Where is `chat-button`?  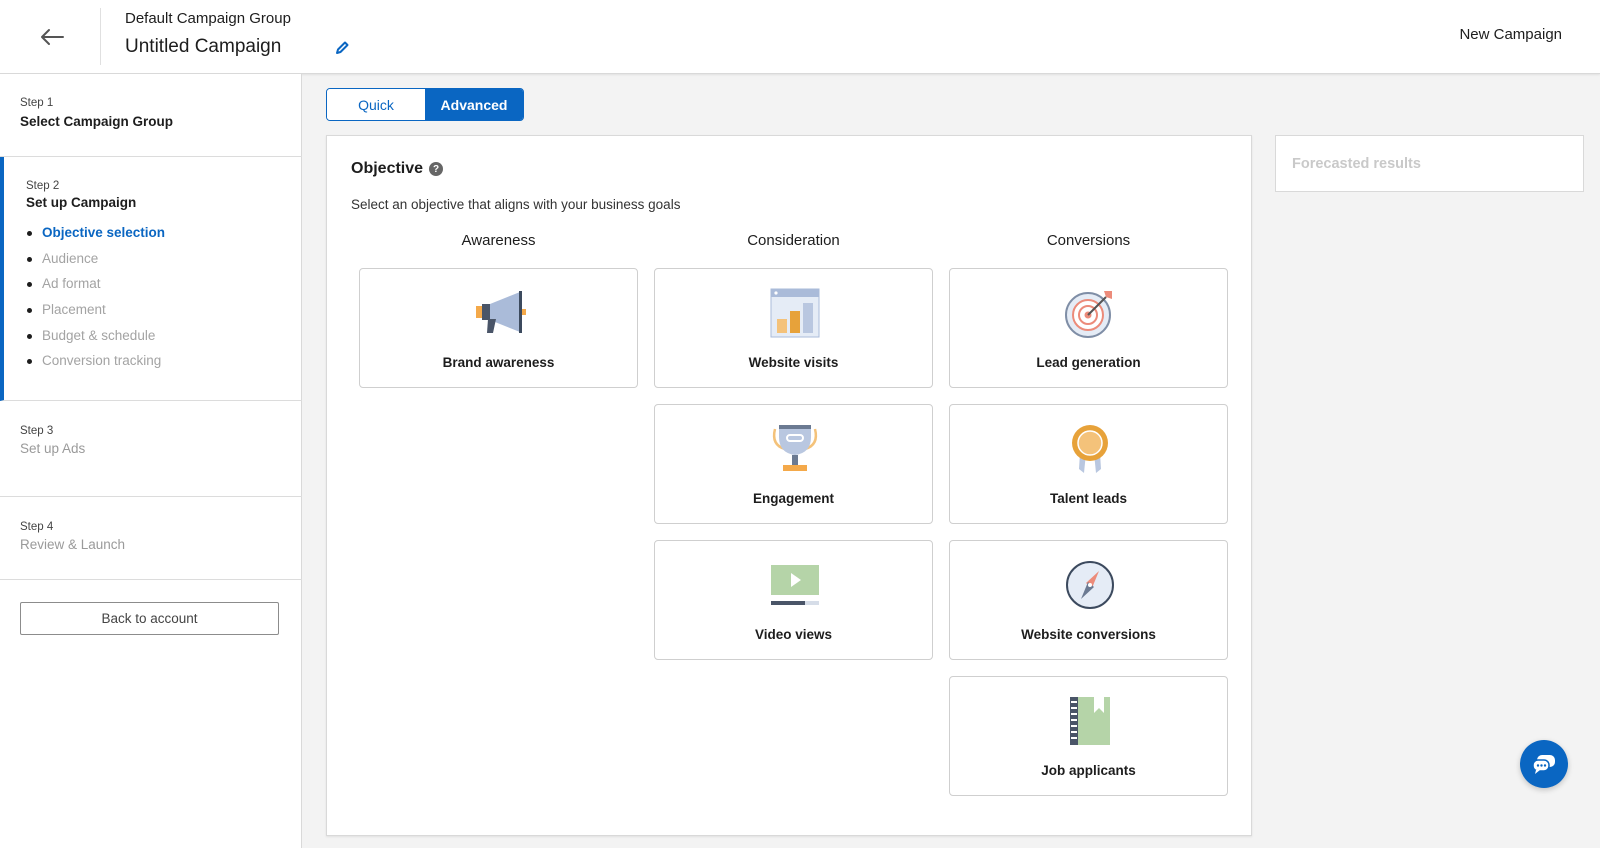
chat-button is located at coordinates (1544, 764).